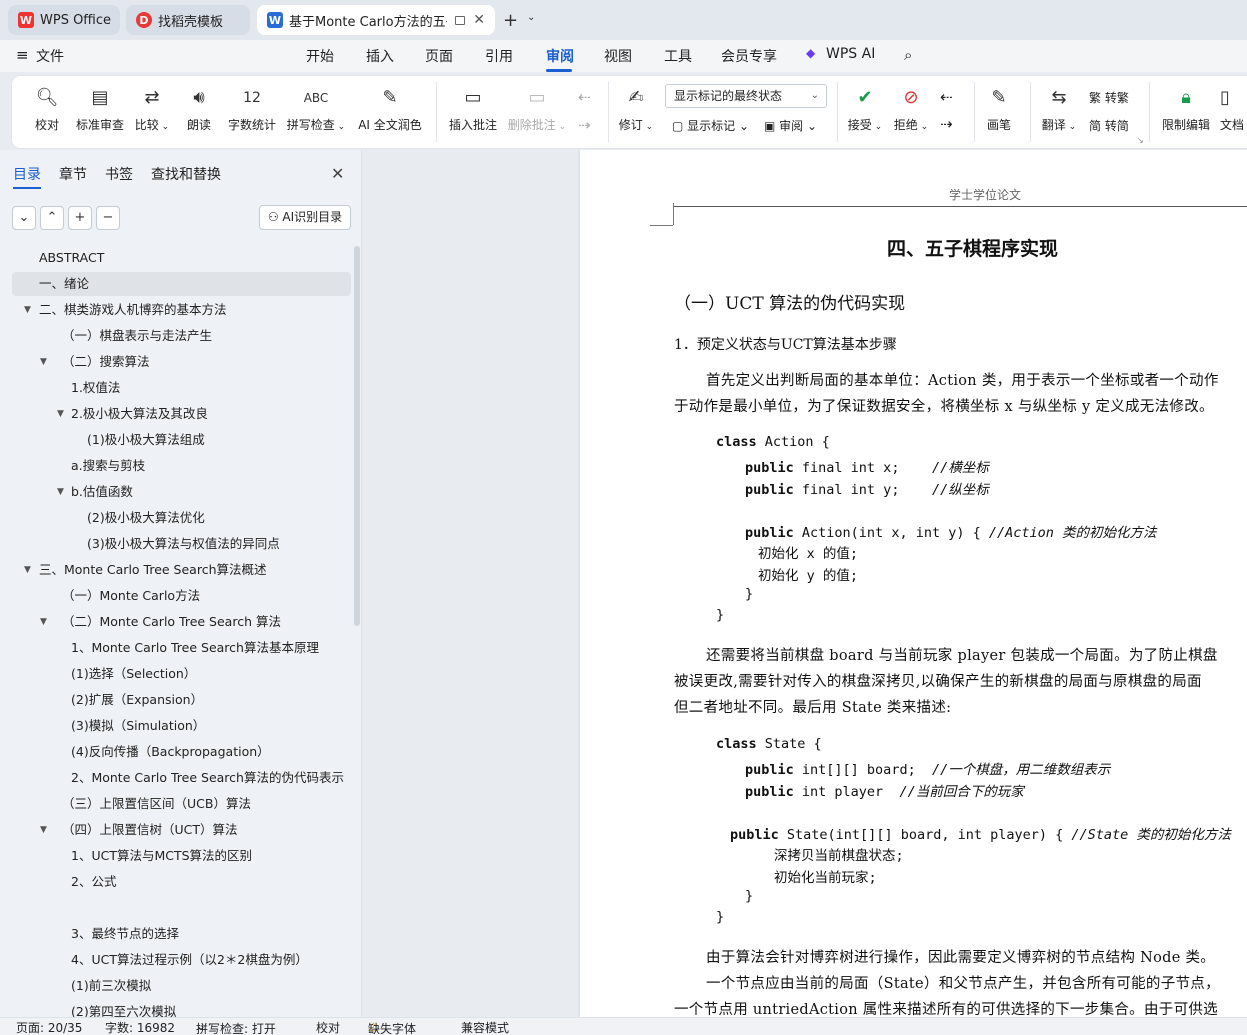 The image size is (1247, 1035). I want to click on close-sidebar-icon: ✕, so click(337, 173).